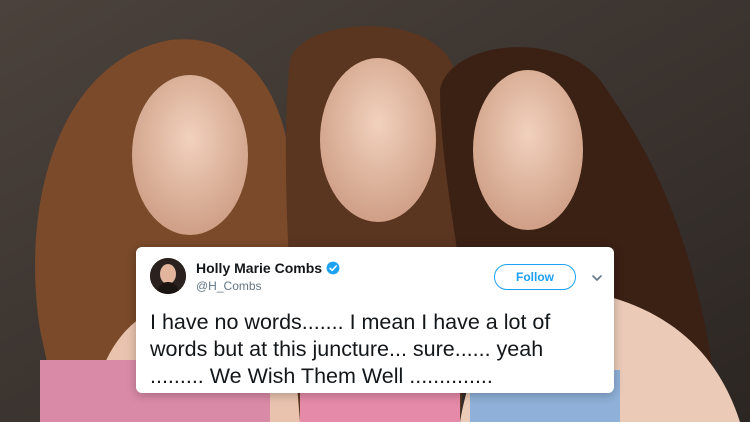 This screenshot has height=422, width=750. What do you see at coordinates (597, 278) in the screenshot?
I see `chevron-down-icon` at bounding box center [597, 278].